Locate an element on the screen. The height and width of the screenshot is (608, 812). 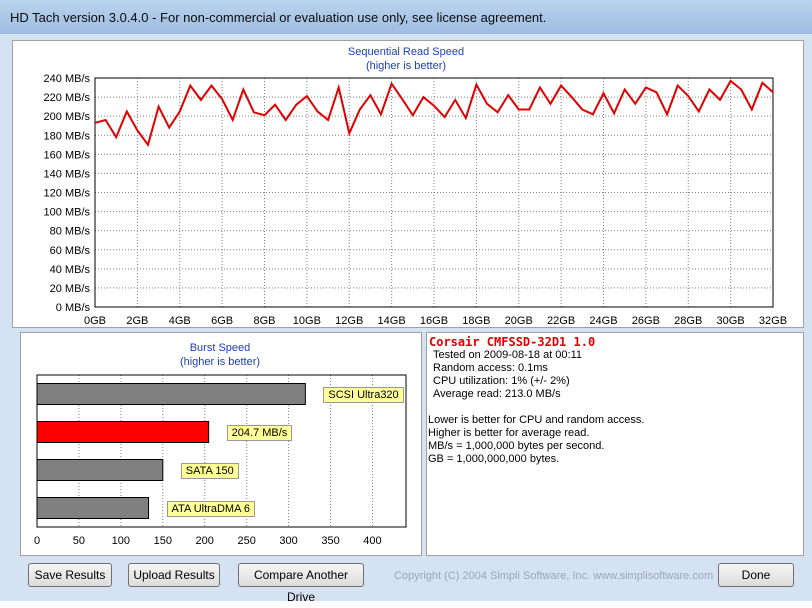
read-x-tick: 8GB is located at coordinates (264, 321).